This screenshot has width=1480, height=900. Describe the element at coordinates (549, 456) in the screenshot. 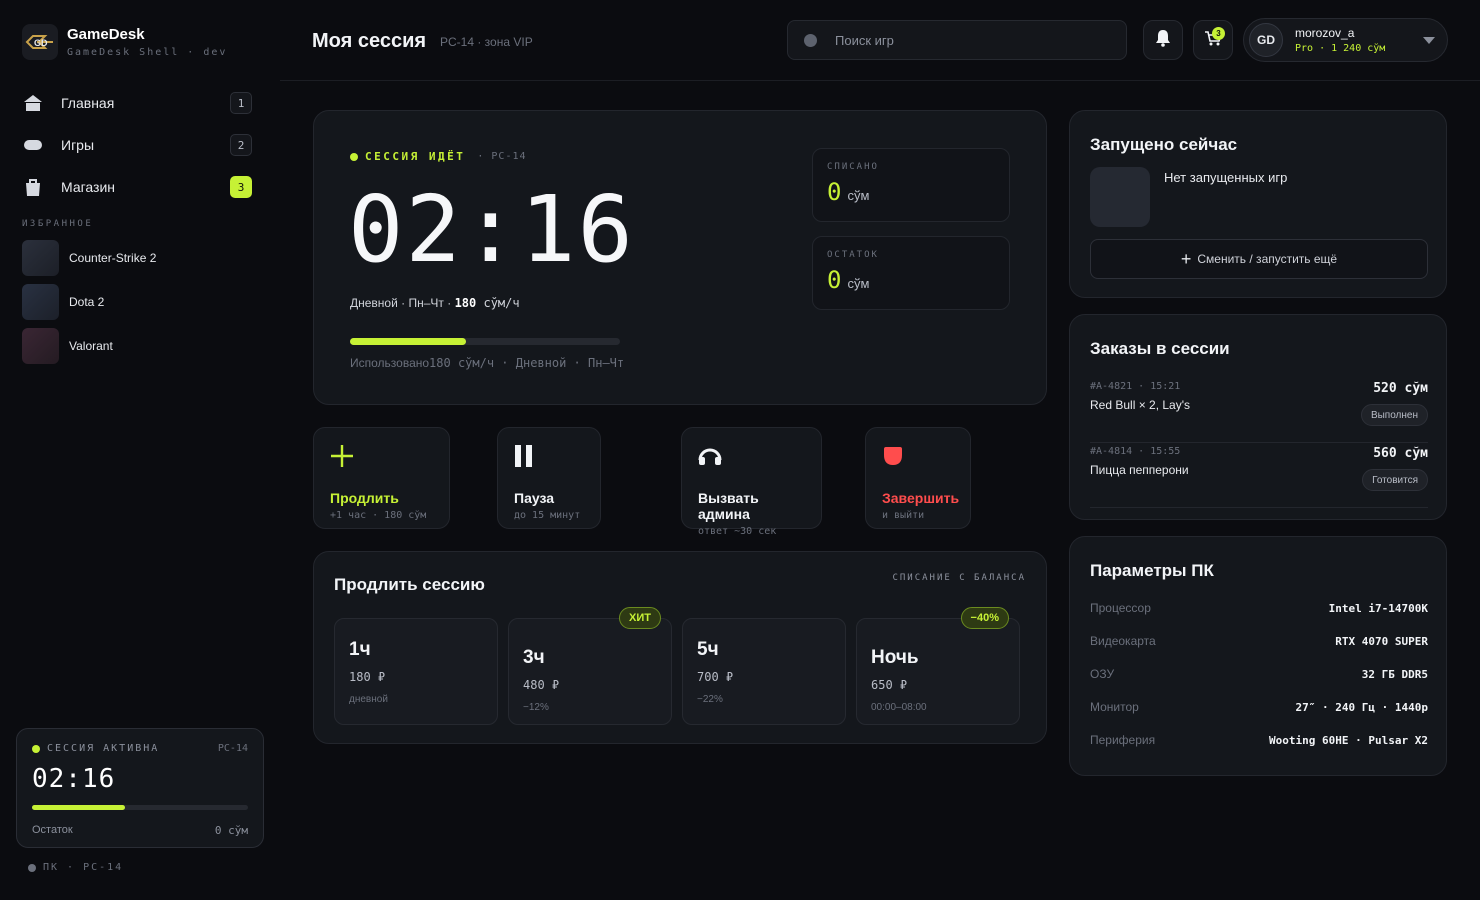

I see `pause-icon` at that location.